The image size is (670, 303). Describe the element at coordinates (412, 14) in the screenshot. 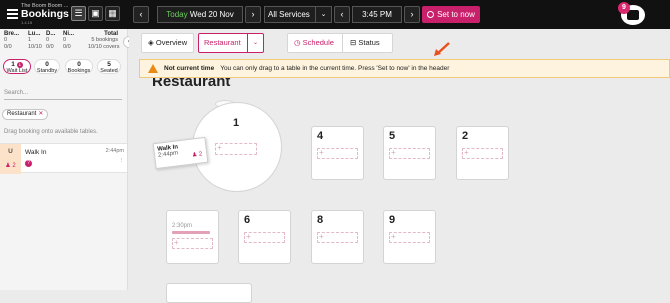

I see `next-time-button: ›` at that location.